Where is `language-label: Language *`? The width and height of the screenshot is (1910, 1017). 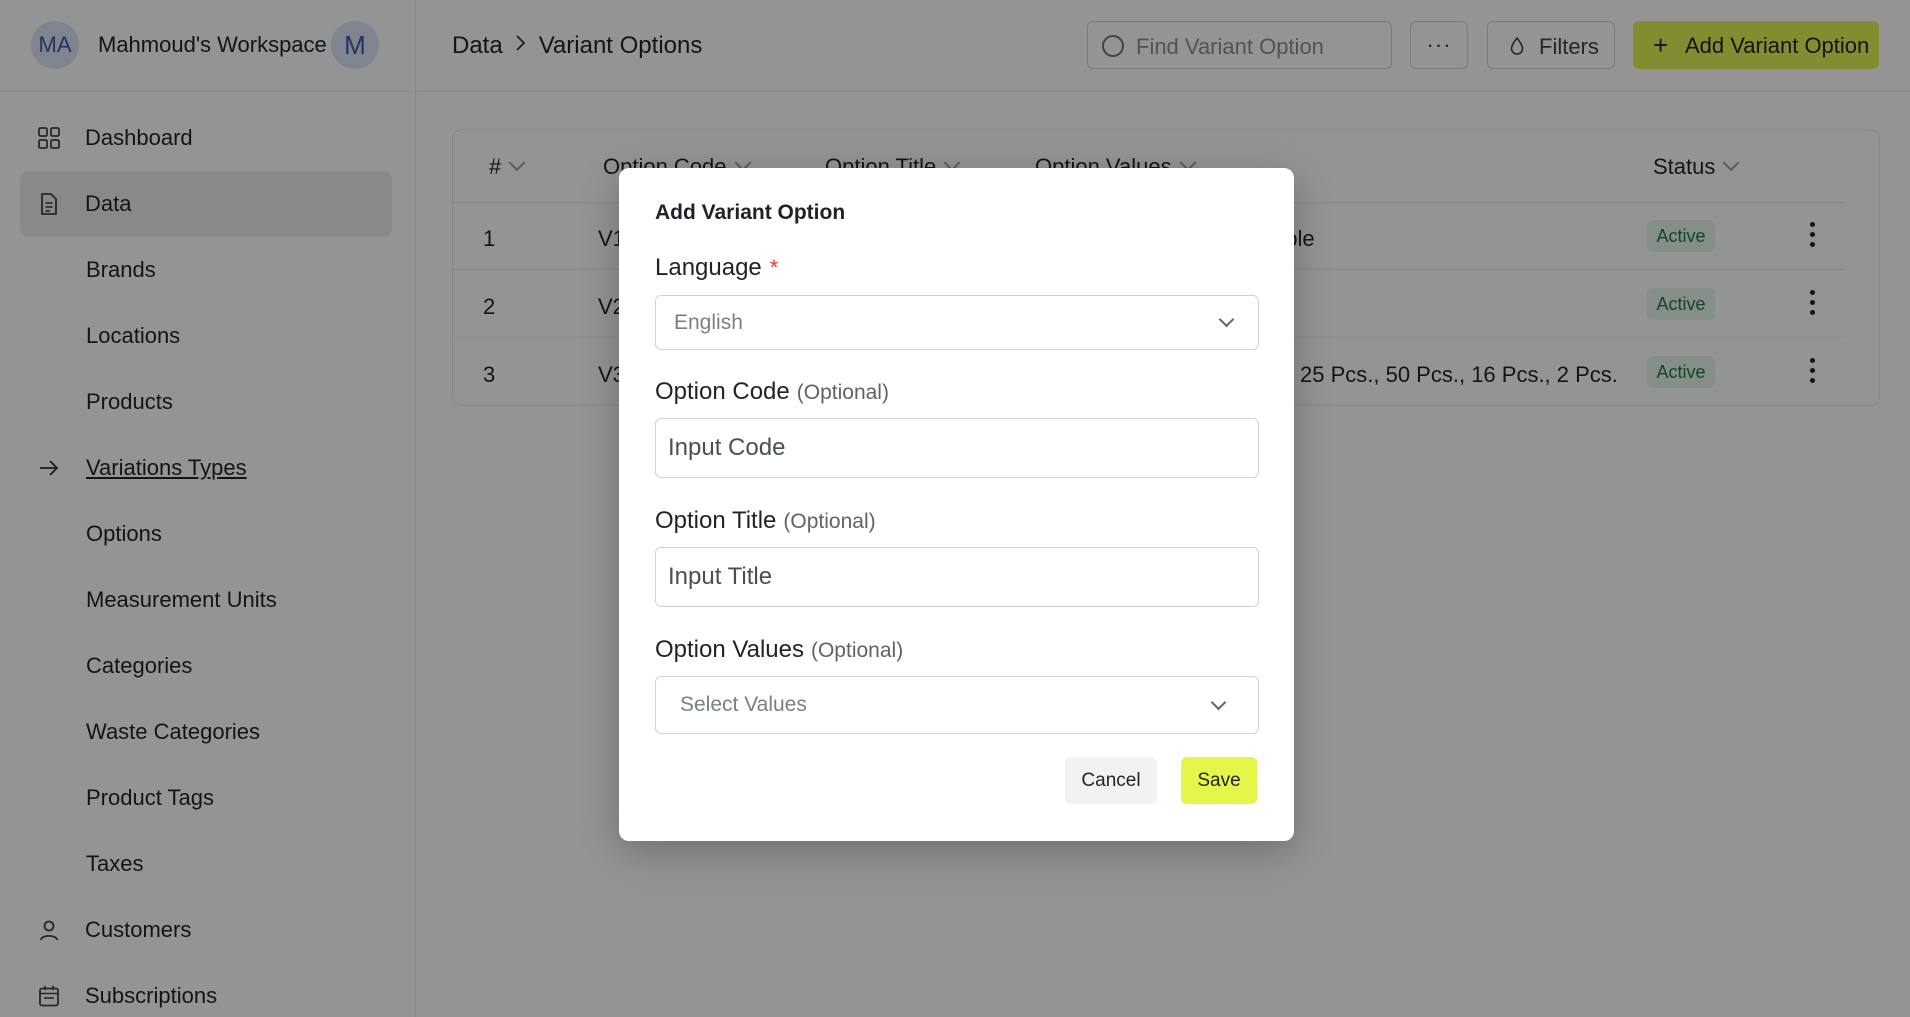
language-label: Language * is located at coordinates (716, 268).